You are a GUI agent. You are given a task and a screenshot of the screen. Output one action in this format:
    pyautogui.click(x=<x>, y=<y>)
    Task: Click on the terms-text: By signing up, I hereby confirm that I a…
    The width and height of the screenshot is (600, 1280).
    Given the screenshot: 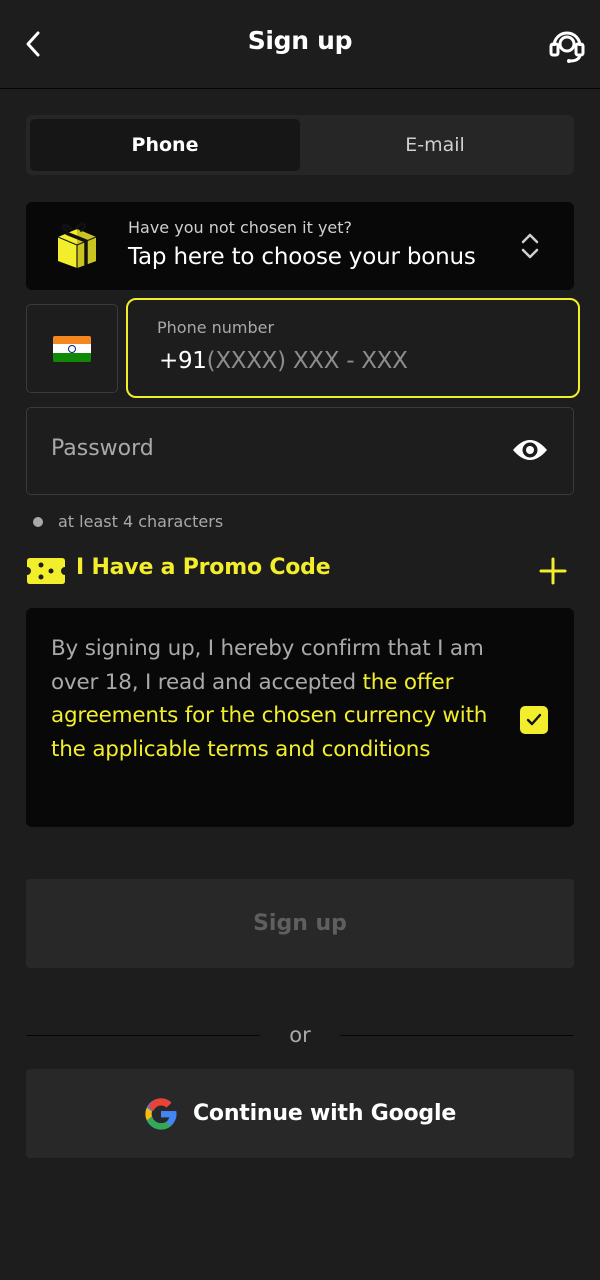 What is the action you would take?
    pyautogui.click(x=282, y=699)
    